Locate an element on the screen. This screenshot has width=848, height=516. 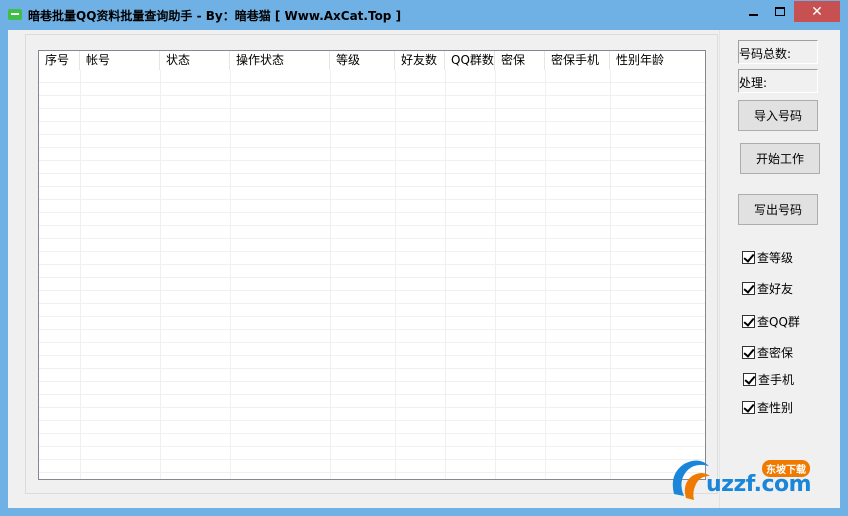
watermark-brand: uzzf.com is located at coordinates (759, 484).